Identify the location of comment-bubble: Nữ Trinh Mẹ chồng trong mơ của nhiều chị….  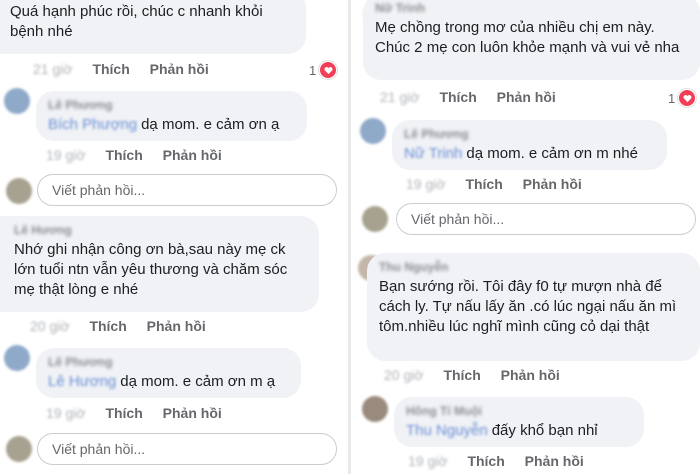
(531, 40).